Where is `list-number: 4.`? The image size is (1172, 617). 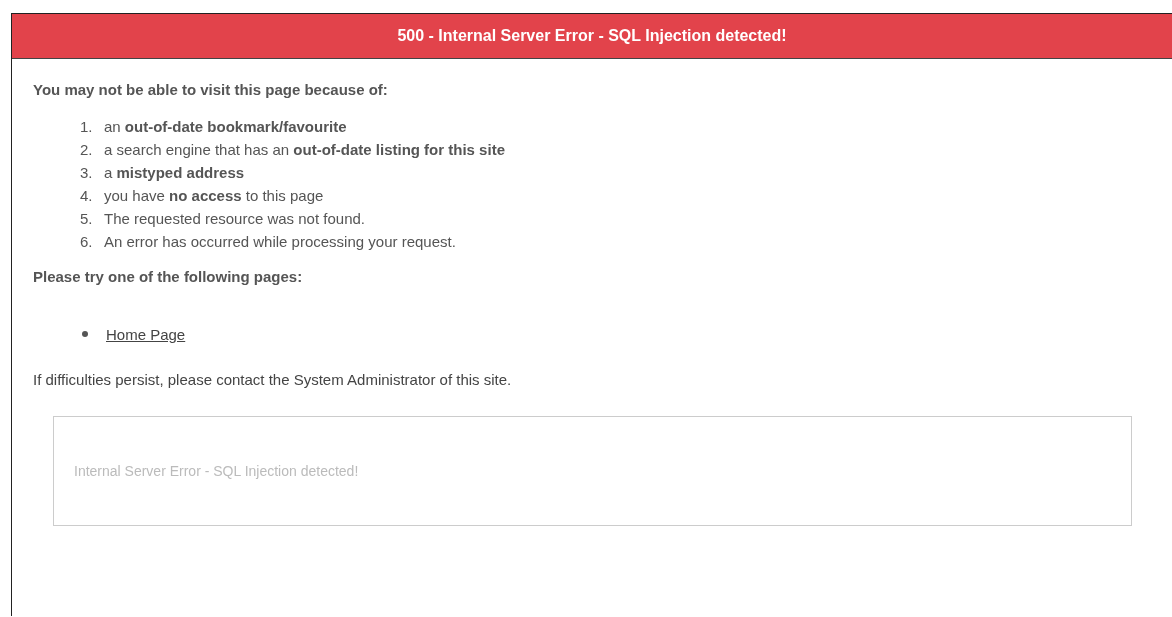
list-number: 4. is located at coordinates (87, 196).